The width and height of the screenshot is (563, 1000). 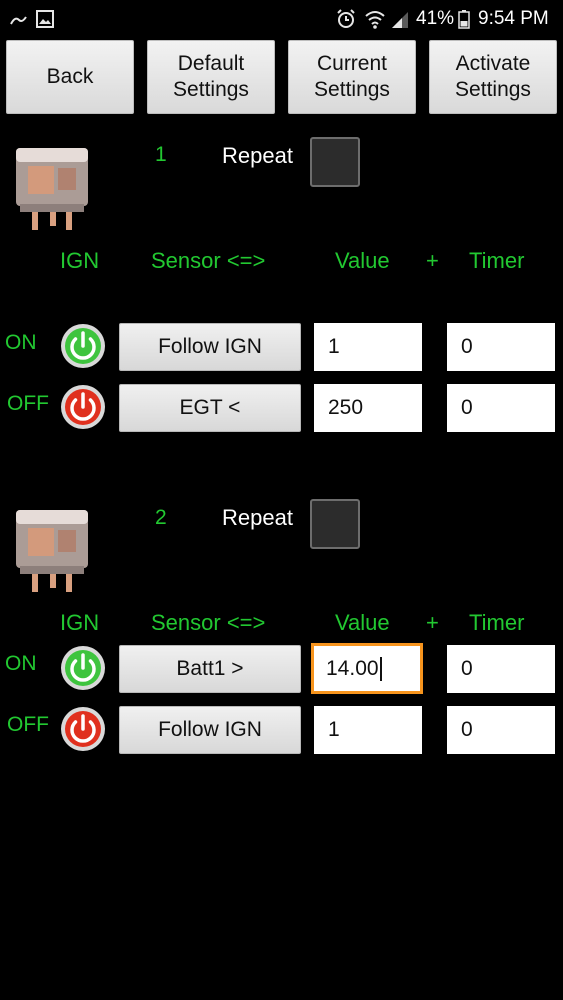 What do you see at coordinates (464, 21) in the screenshot?
I see `battery-icon` at bounding box center [464, 21].